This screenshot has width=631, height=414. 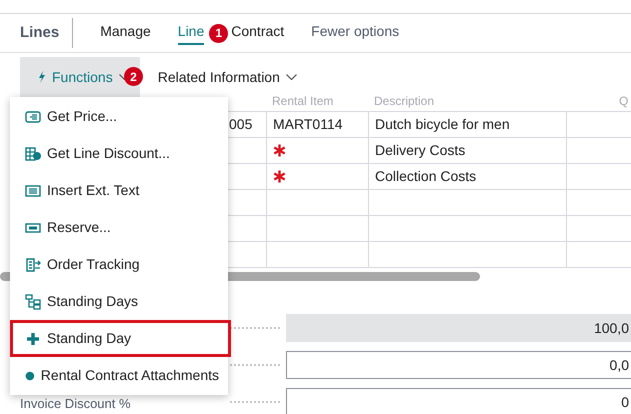 What do you see at coordinates (458, 328) in the screenshot?
I see `number-field: 100,0` at bounding box center [458, 328].